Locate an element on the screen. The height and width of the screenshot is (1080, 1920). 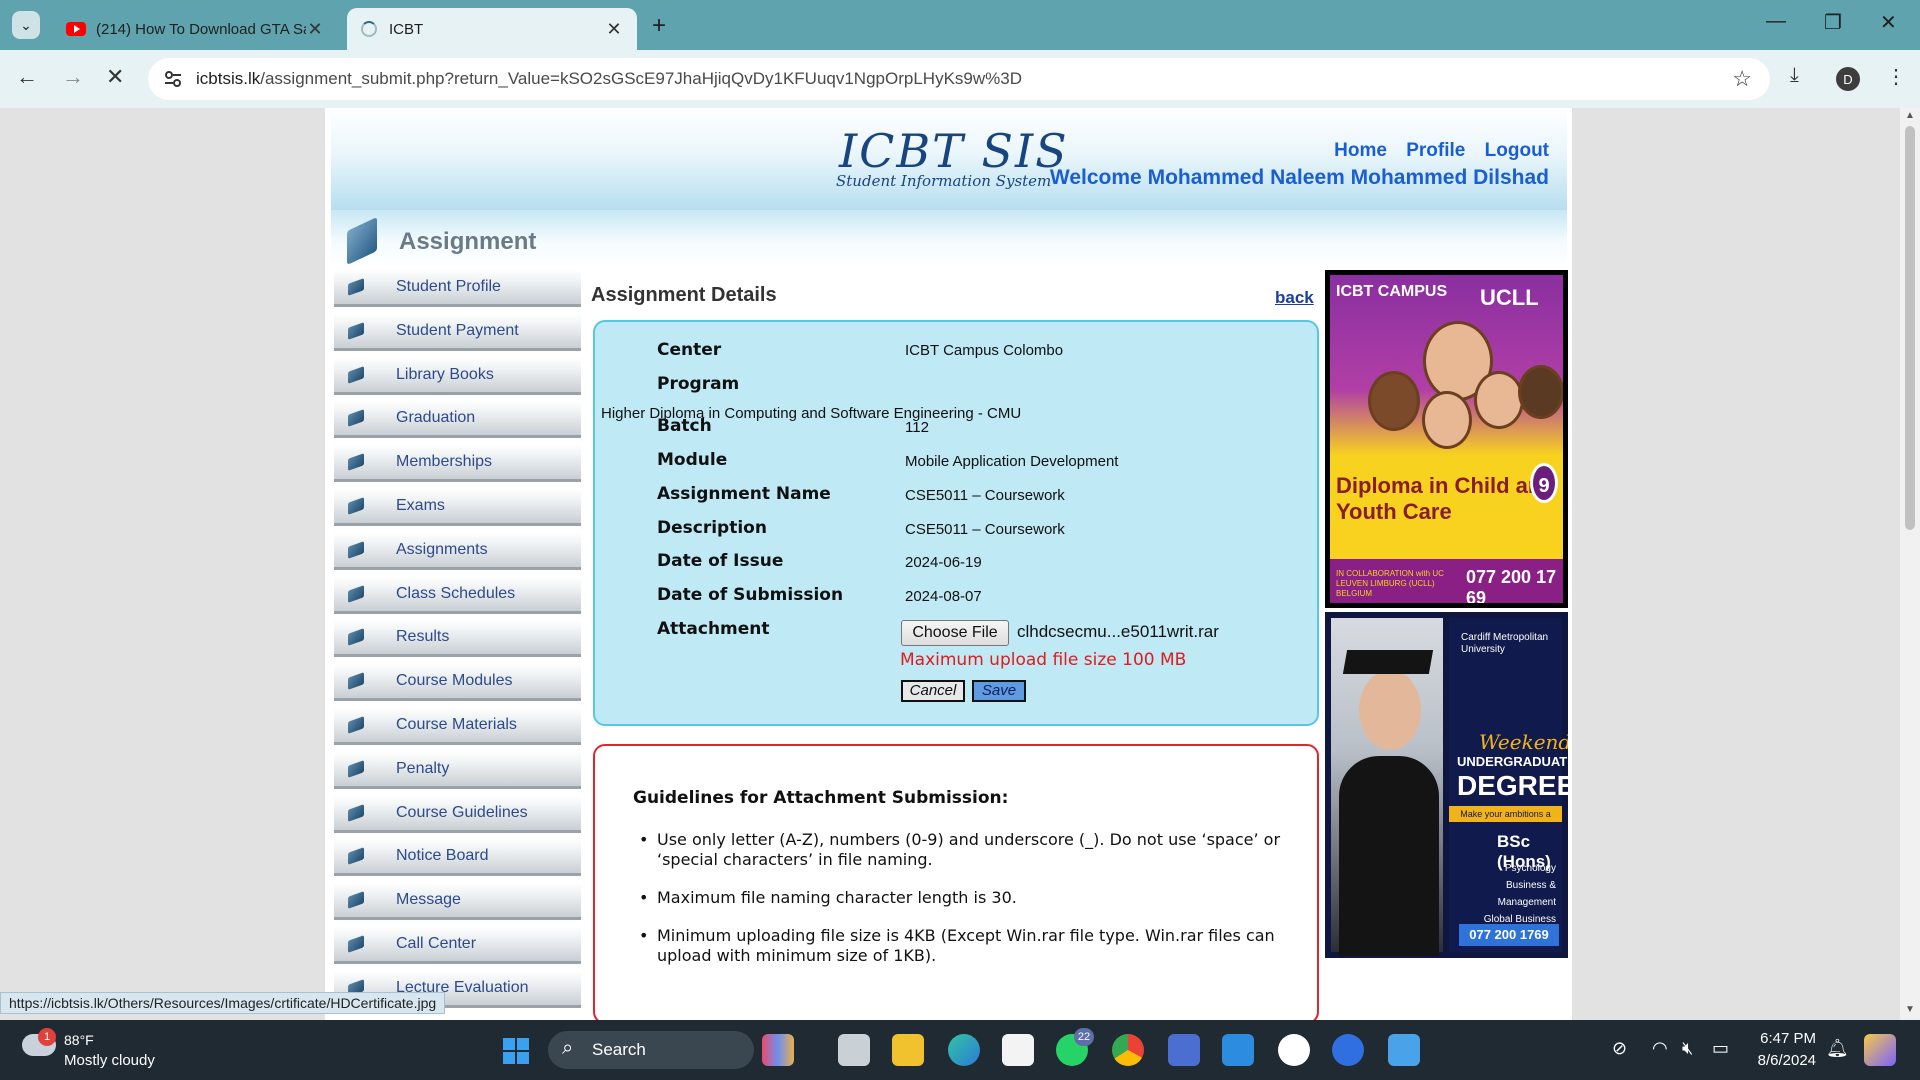
clock-date: 8/6/2024 is located at coordinates (1784, 1060).